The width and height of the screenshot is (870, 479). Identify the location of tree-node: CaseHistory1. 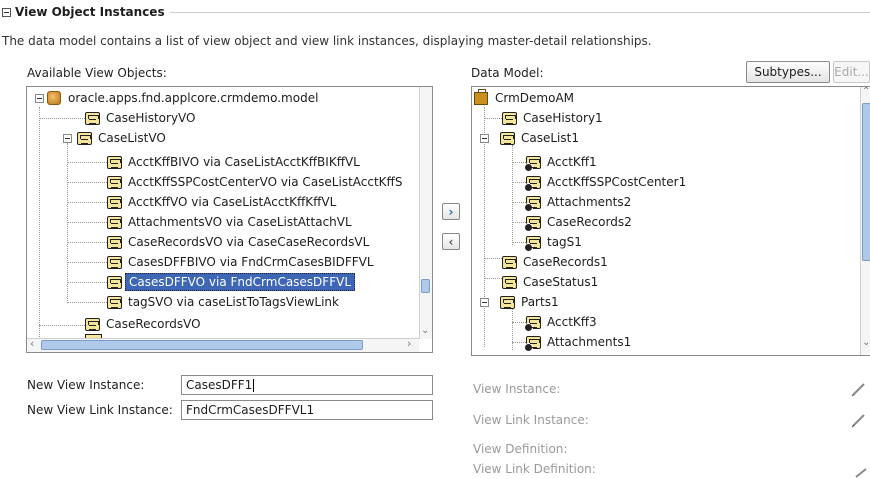
(554, 118).